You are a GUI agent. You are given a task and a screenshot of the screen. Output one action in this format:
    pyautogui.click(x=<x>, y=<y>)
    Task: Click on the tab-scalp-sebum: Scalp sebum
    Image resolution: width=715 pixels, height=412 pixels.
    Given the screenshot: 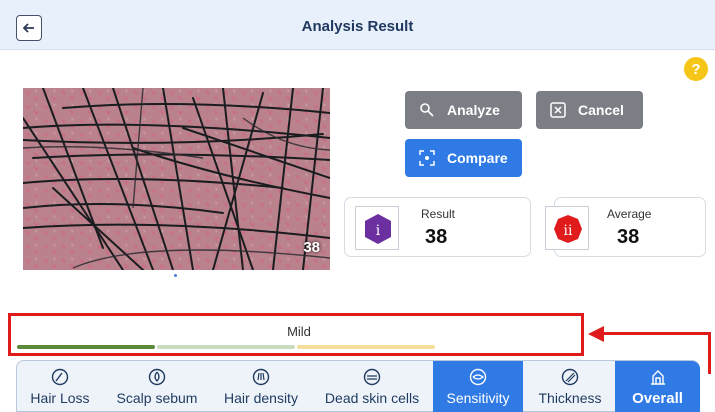 What is the action you would take?
    pyautogui.click(x=157, y=386)
    